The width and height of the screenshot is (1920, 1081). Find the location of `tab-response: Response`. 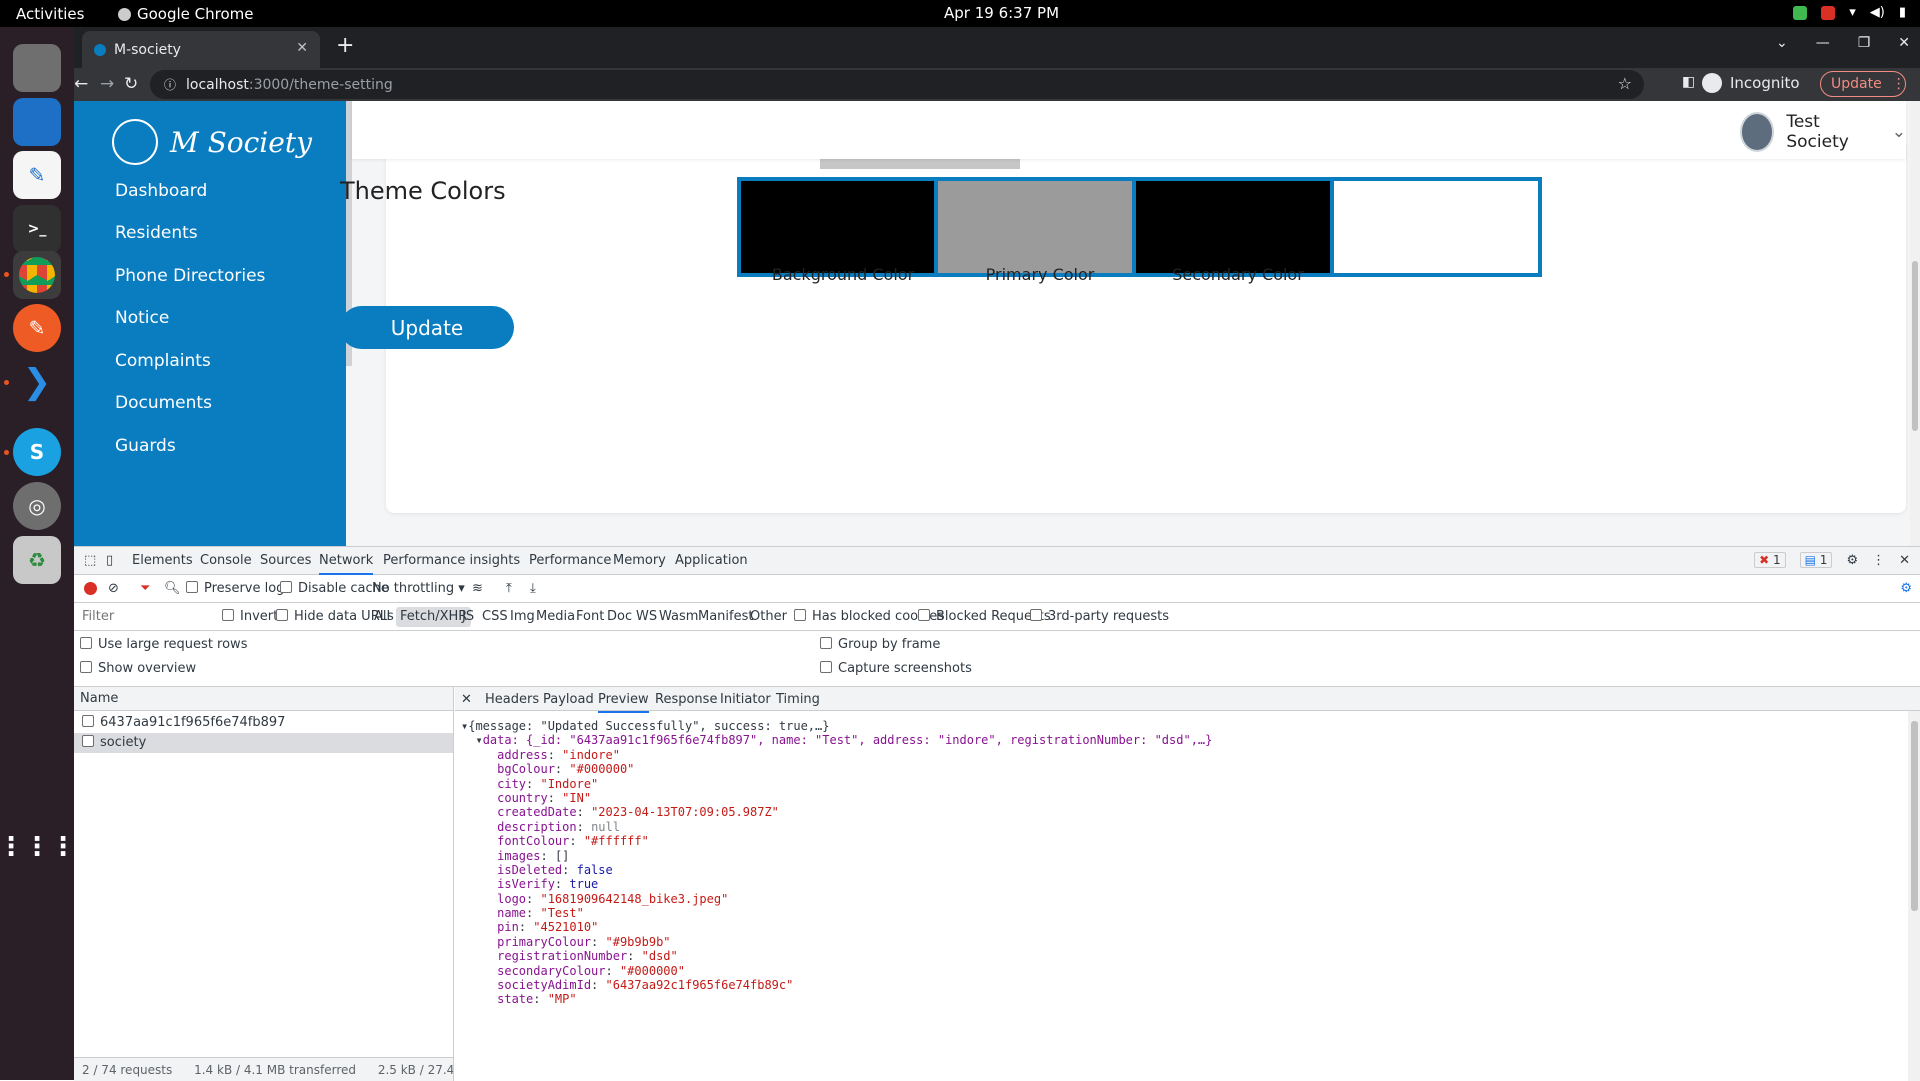

tab-response: Response is located at coordinates (686, 699).